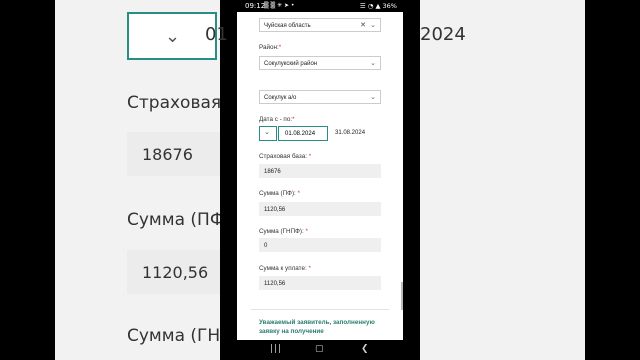 Image resolution: width=640 pixels, height=360 pixels. I want to click on notification-icons: ▒ ▒ ✳ ➤ •, so click(279, 5).